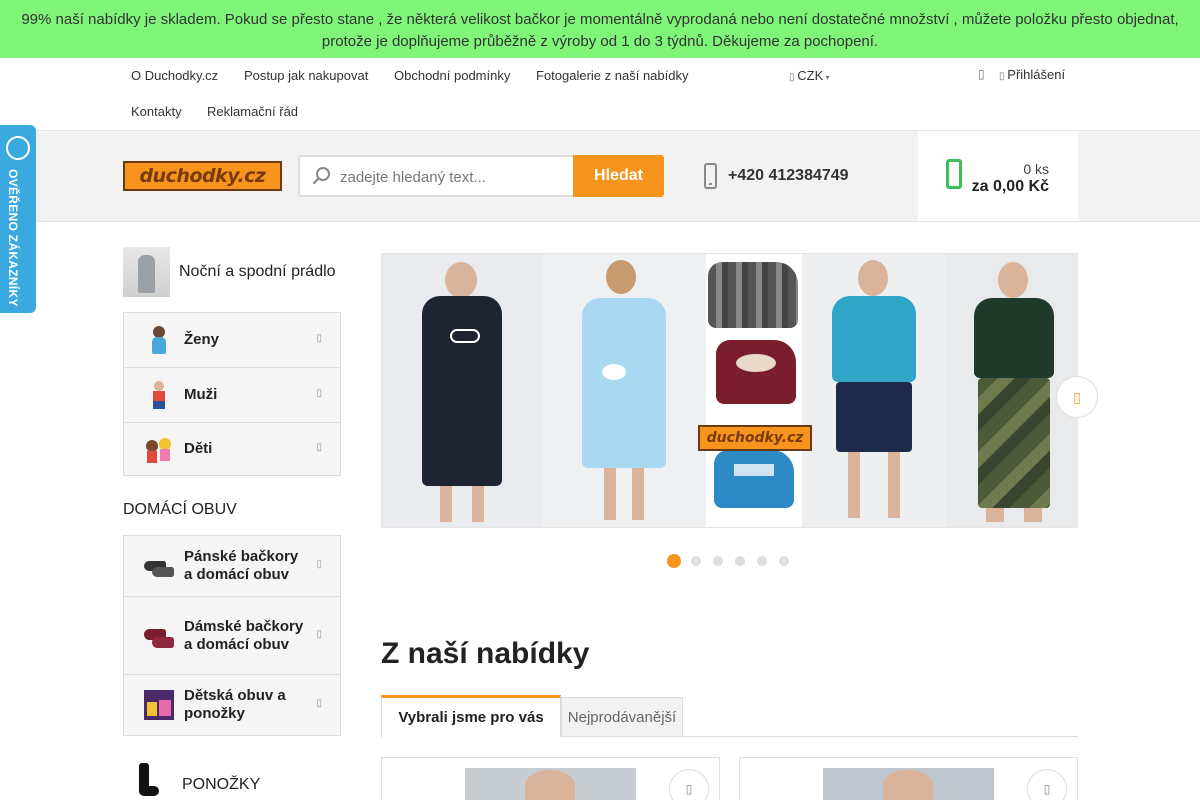 Image resolution: width=1200 pixels, height=800 pixels. I want to click on kids-footwear-icon, so click(159, 705).